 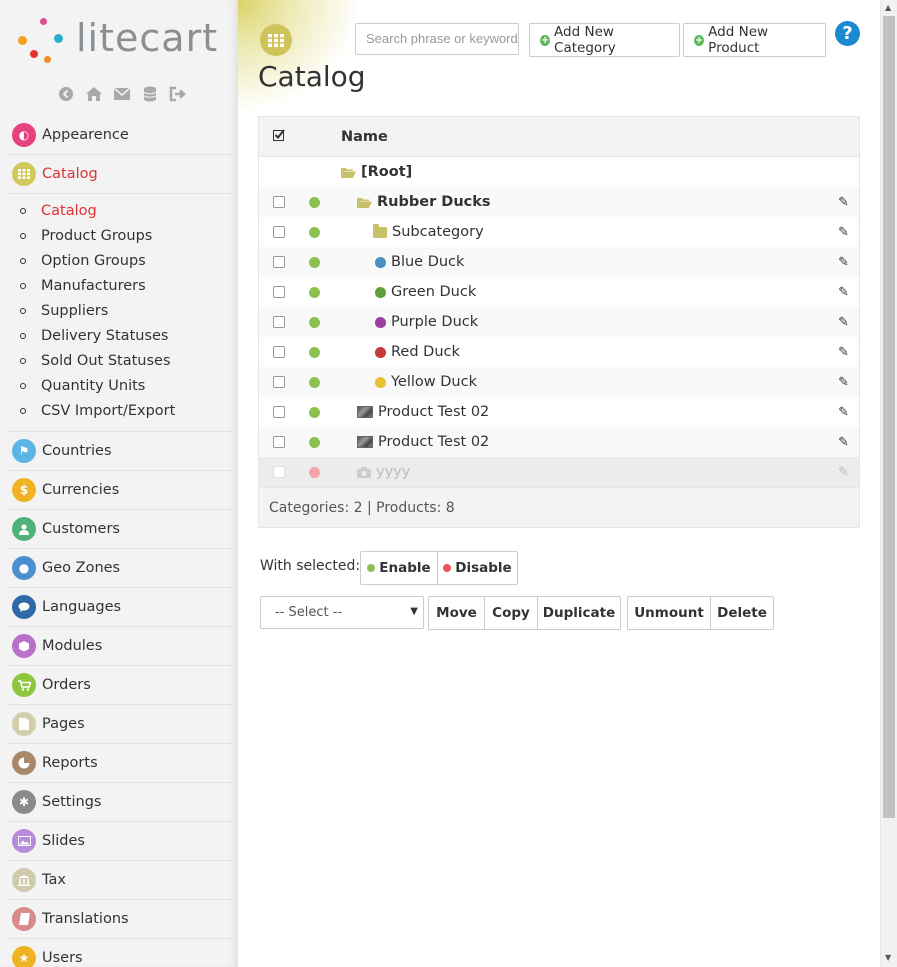 What do you see at coordinates (120, 210) in the screenshot?
I see `subnav-item-catalog: Catalog` at bounding box center [120, 210].